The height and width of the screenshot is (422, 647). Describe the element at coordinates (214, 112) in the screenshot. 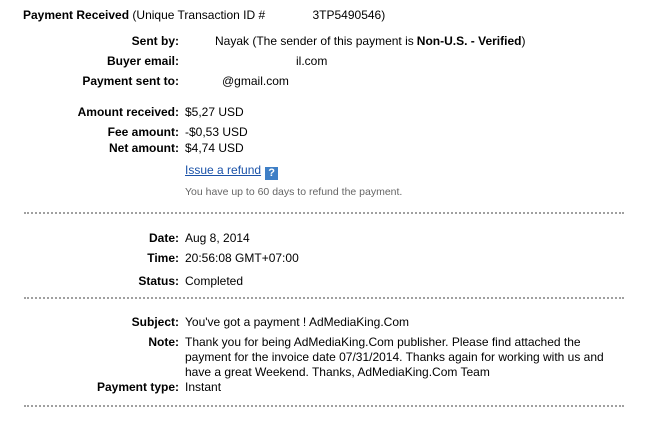

I see `amount-received-value: $5,27 USD` at that location.